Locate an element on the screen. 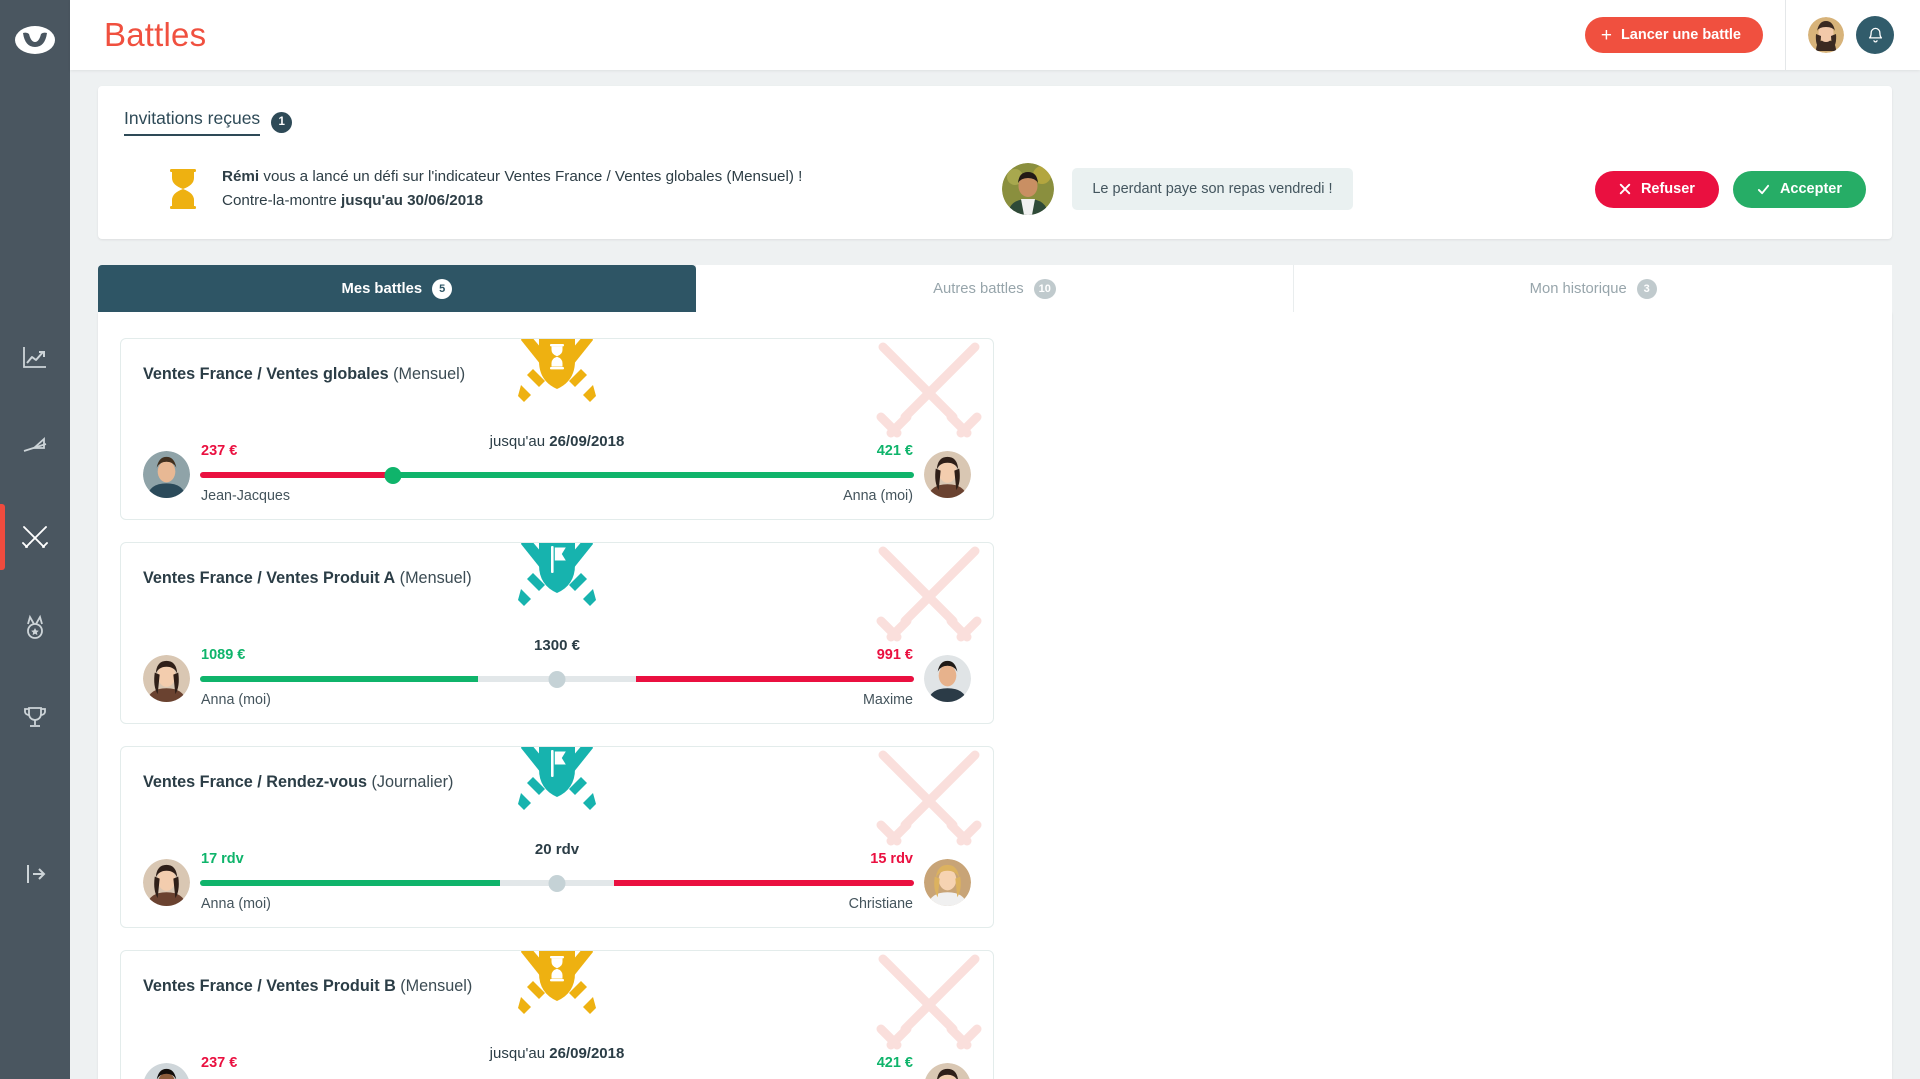 This screenshot has width=1920, height=1079. sidebar-item-trophies is located at coordinates (35, 717).